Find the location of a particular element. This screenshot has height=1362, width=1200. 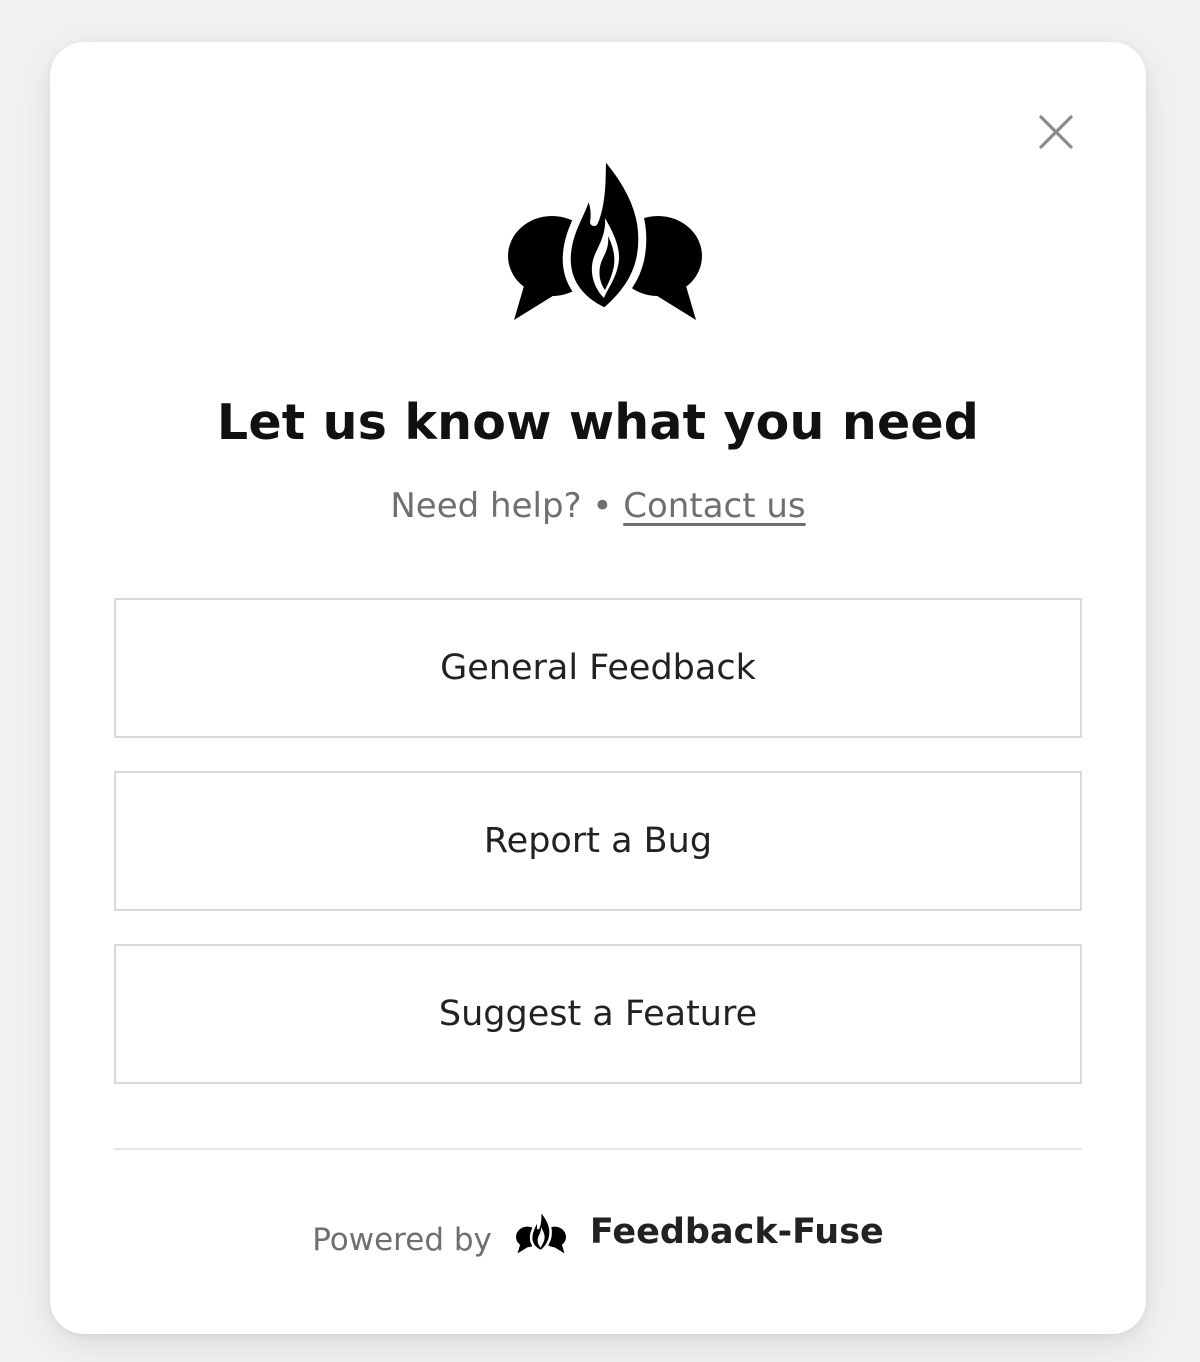

brand-logo-small-icon is located at coordinates (540, 1231).